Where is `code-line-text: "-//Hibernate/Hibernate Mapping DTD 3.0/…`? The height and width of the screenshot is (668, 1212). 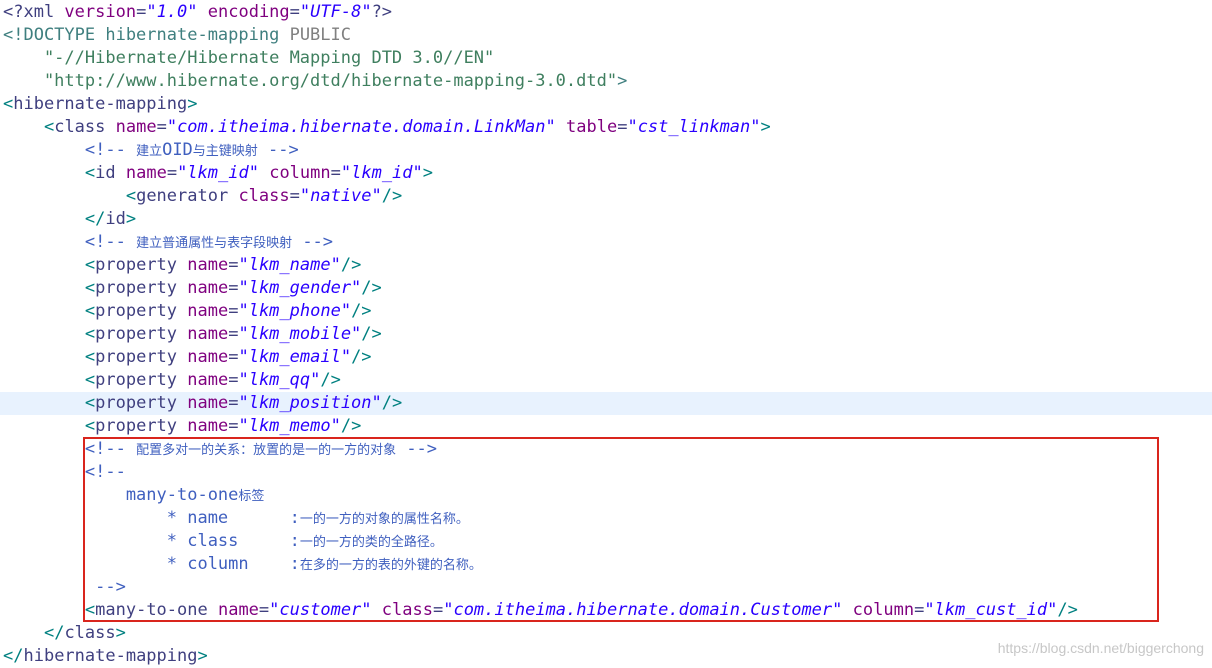 code-line-text: "-//Hibernate/Hibernate Mapping DTD 3.0/… is located at coordinates (248, 58).